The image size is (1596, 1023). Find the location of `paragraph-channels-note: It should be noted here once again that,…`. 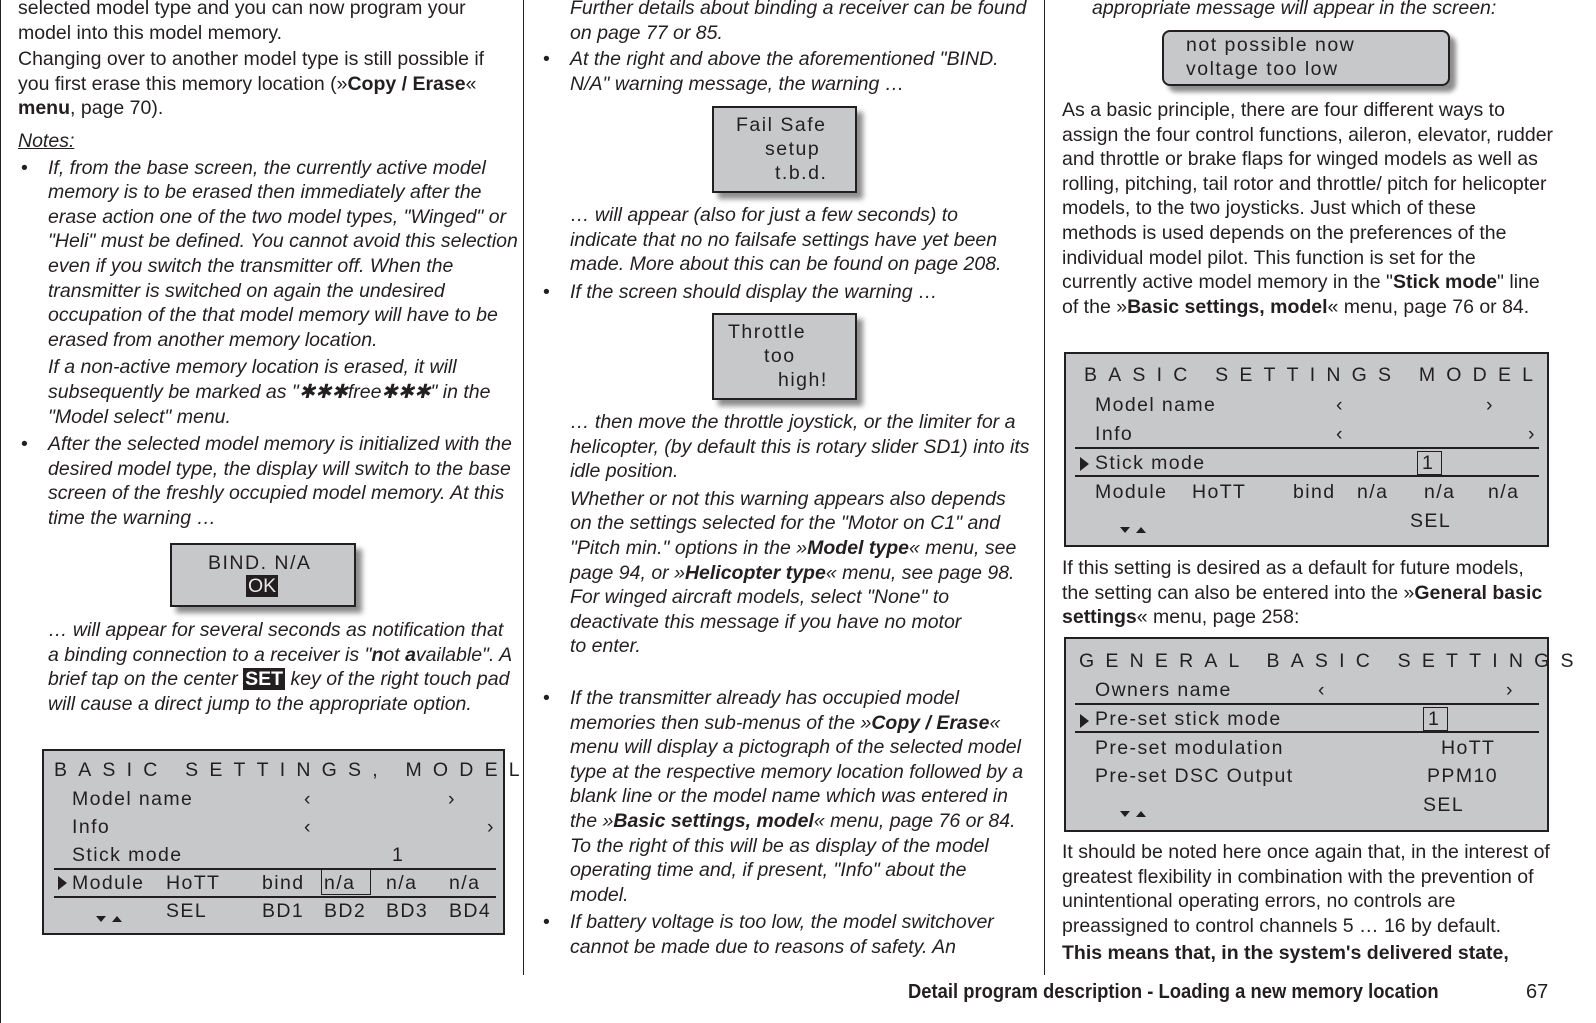

paragraph-channels-note: It should be noted here once again that,… is located at coordinates (1308, 904).